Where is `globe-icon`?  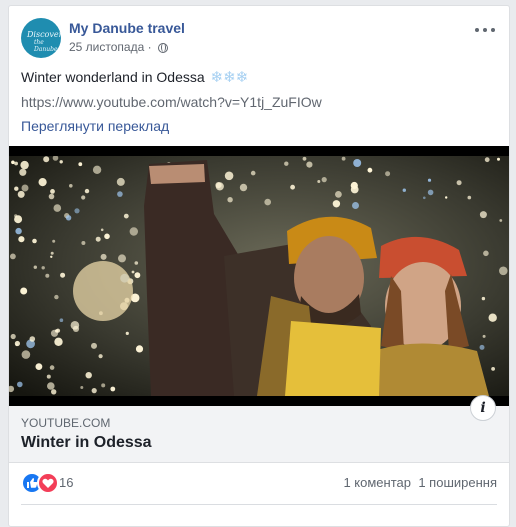
globe-icon is located at coordinates (162, 48).